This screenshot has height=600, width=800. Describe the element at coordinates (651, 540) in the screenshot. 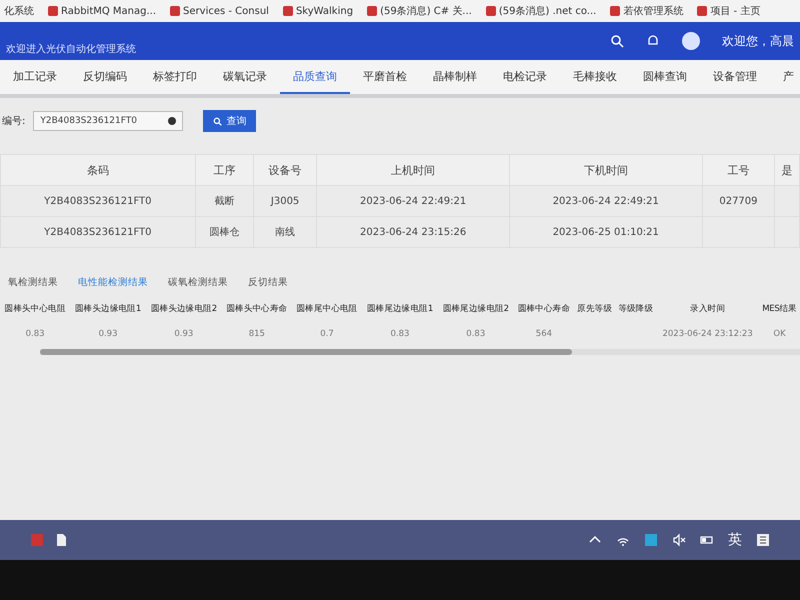

I see `app-tray-icon` at that location.